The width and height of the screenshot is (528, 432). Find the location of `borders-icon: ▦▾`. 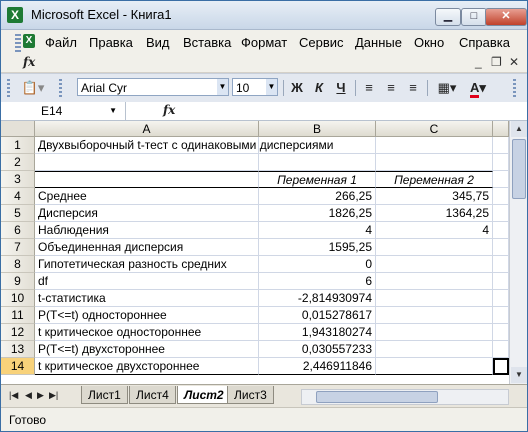

borders-icon: ▦▾ is located at coordinates (447, 88).